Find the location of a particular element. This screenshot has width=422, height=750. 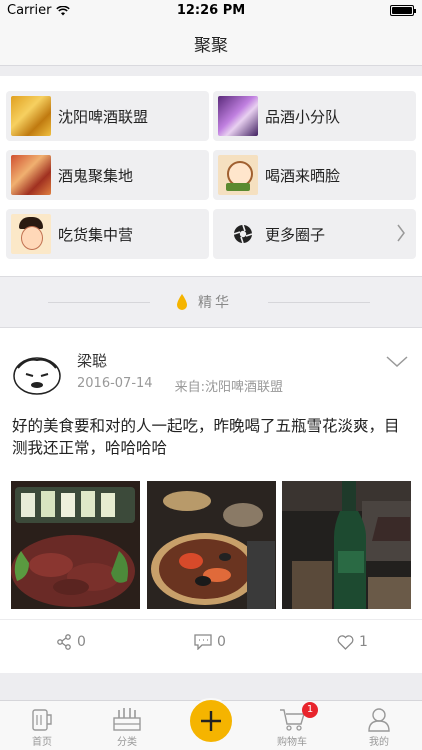

share-icon is located at coordinates (64, 642).